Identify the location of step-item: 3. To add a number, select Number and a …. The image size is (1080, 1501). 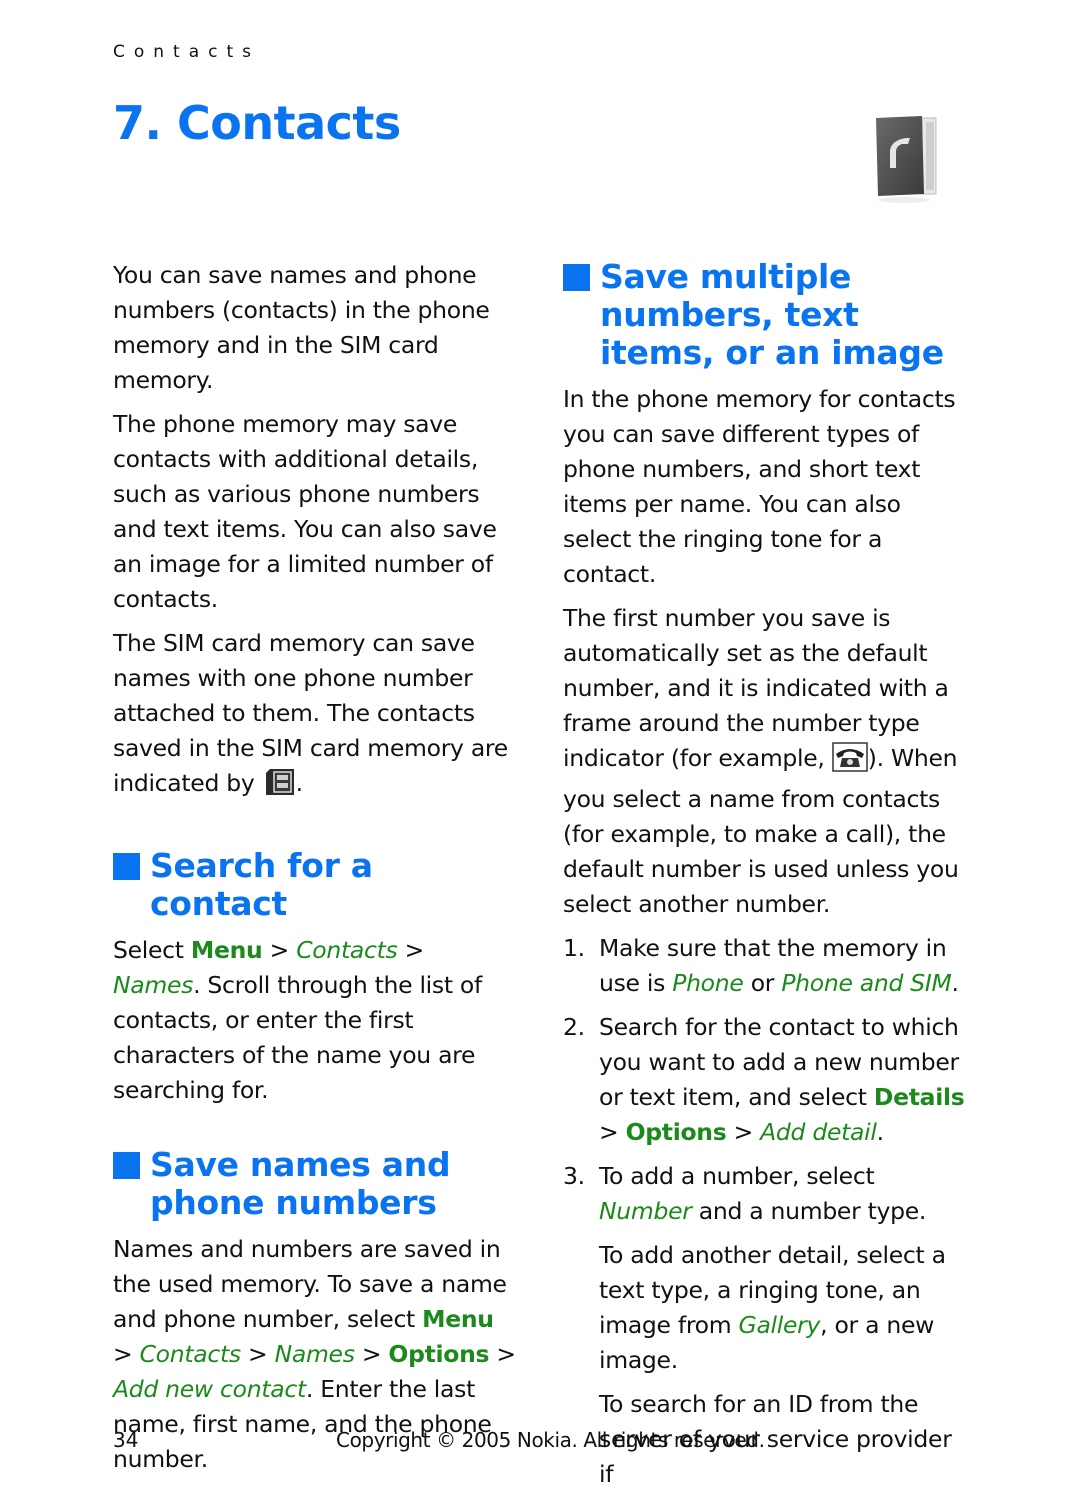
(765, 1194).